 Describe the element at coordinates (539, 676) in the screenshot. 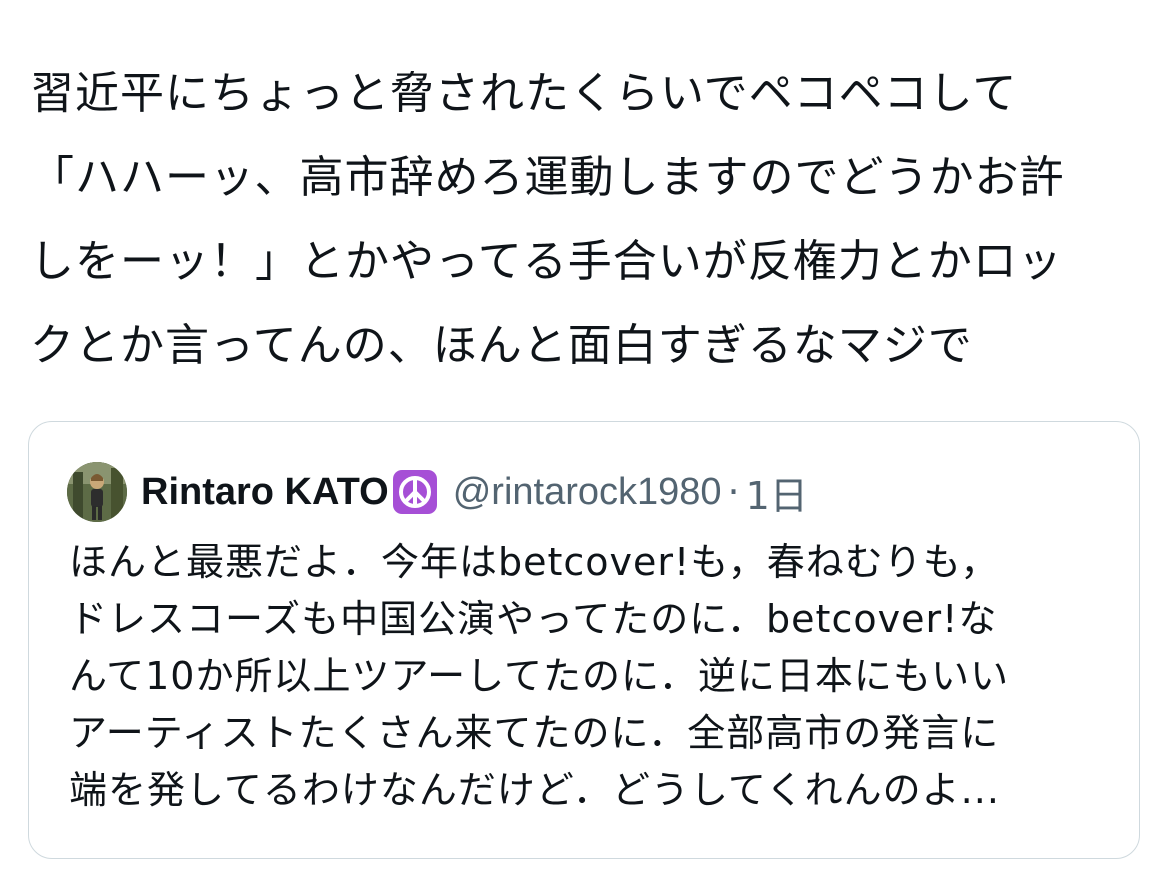

I see `quoted-text-line: んて10か所以上ツアーしてたのに．逆に日本にもいい` at that location.